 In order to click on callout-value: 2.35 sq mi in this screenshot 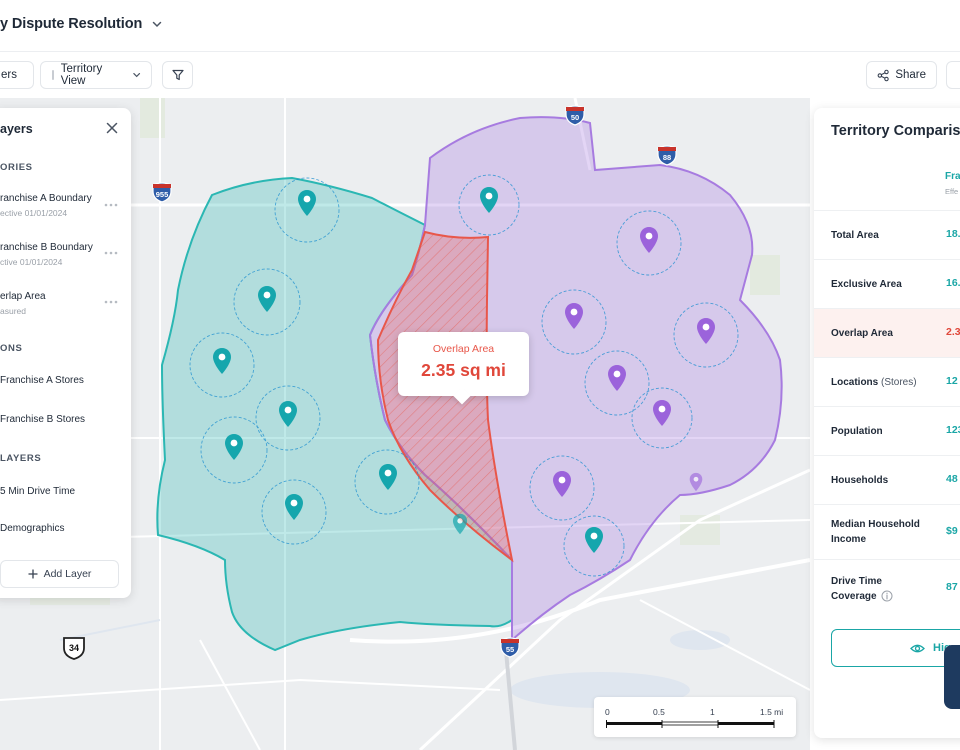, I will do `click(463, 370)`.